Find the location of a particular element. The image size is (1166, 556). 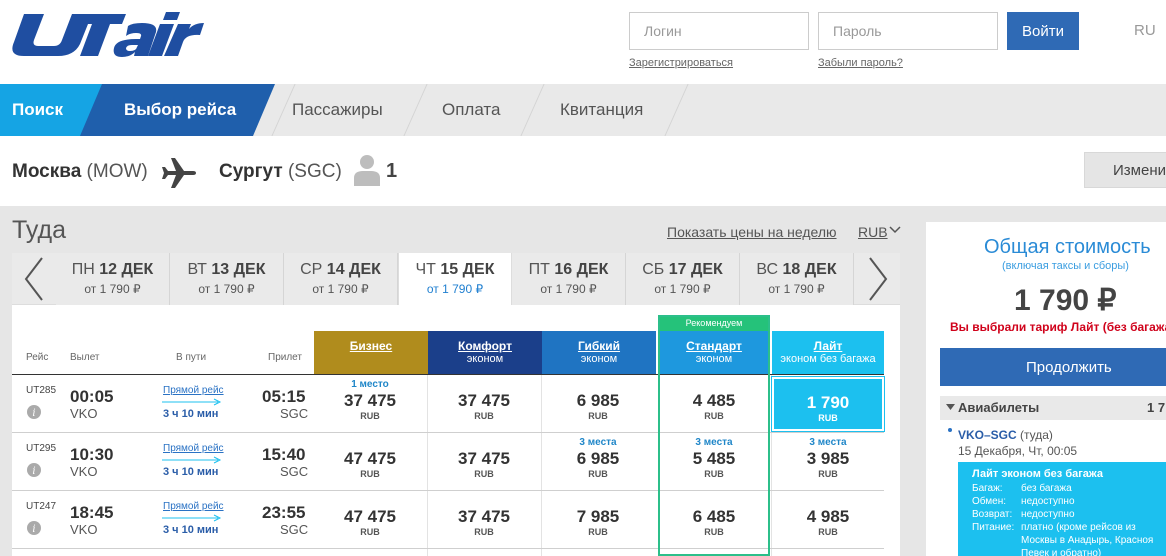

currency-select: RUB is located at coordinates (873, 232).